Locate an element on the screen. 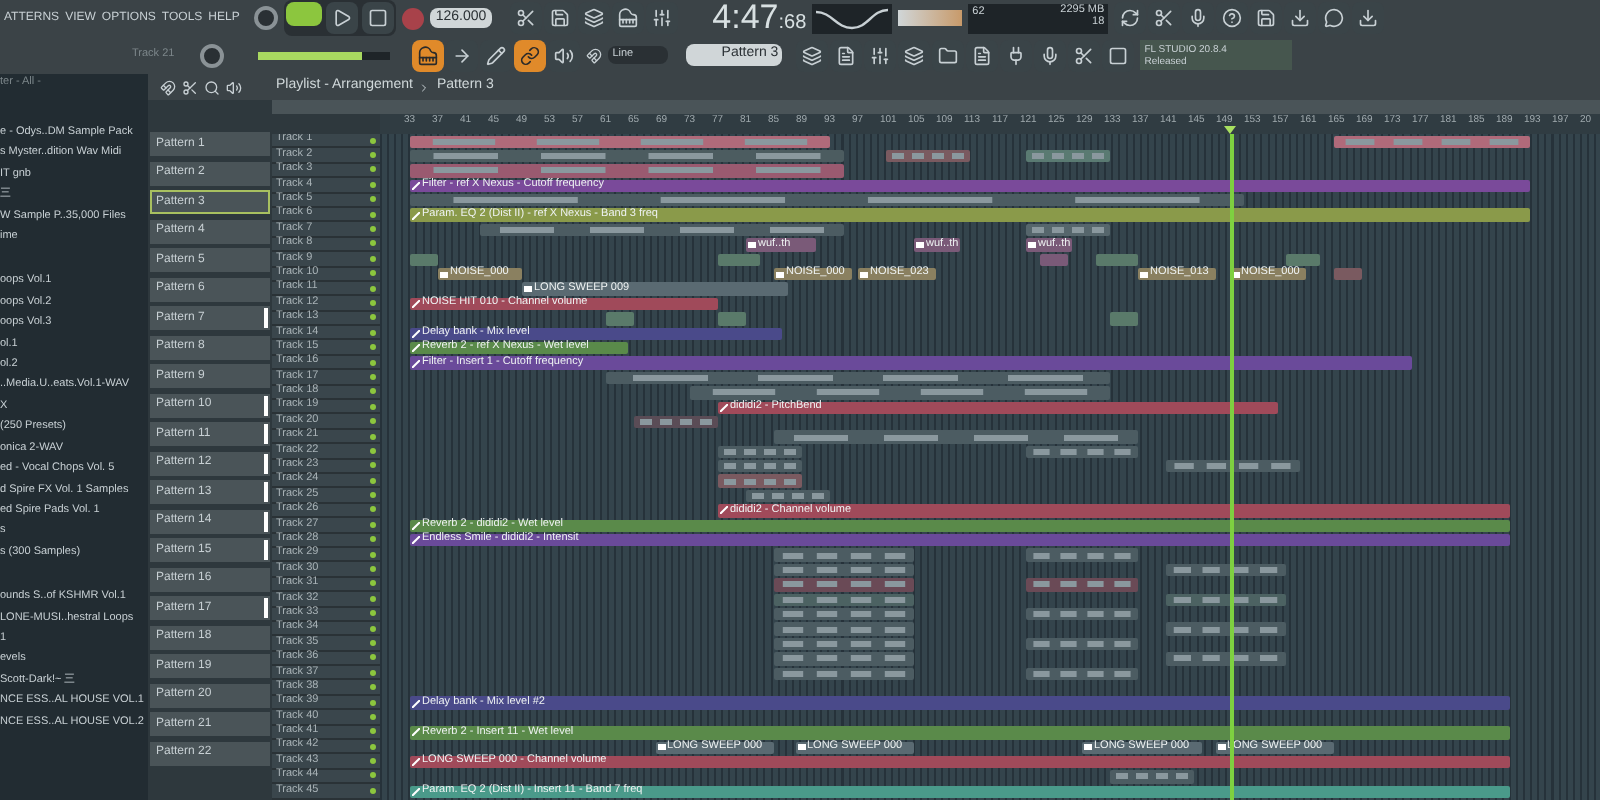 The width and height of the screenshot is (1600, 800). master-volume-slider is located at coordinates (324, 55).